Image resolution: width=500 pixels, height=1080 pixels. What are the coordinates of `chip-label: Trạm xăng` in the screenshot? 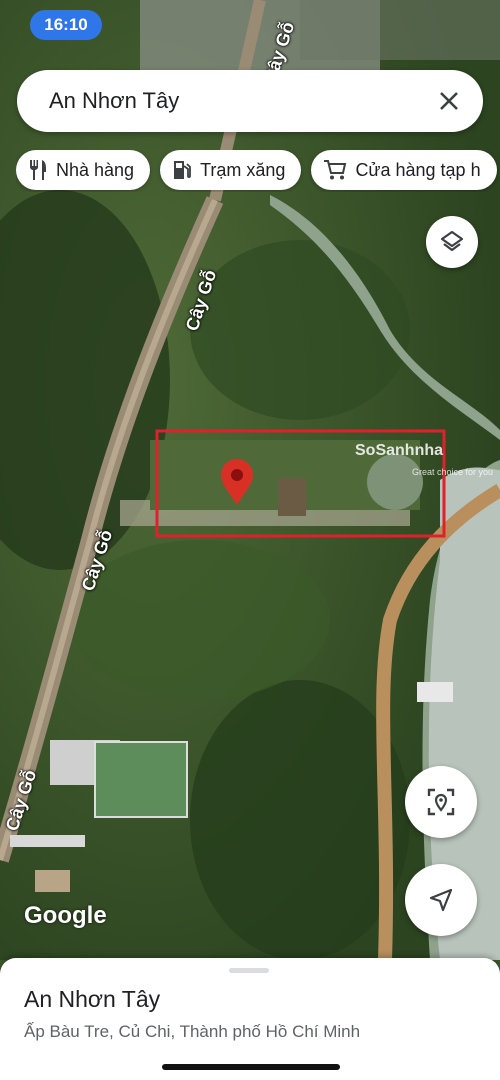 It's located at (243, 169).